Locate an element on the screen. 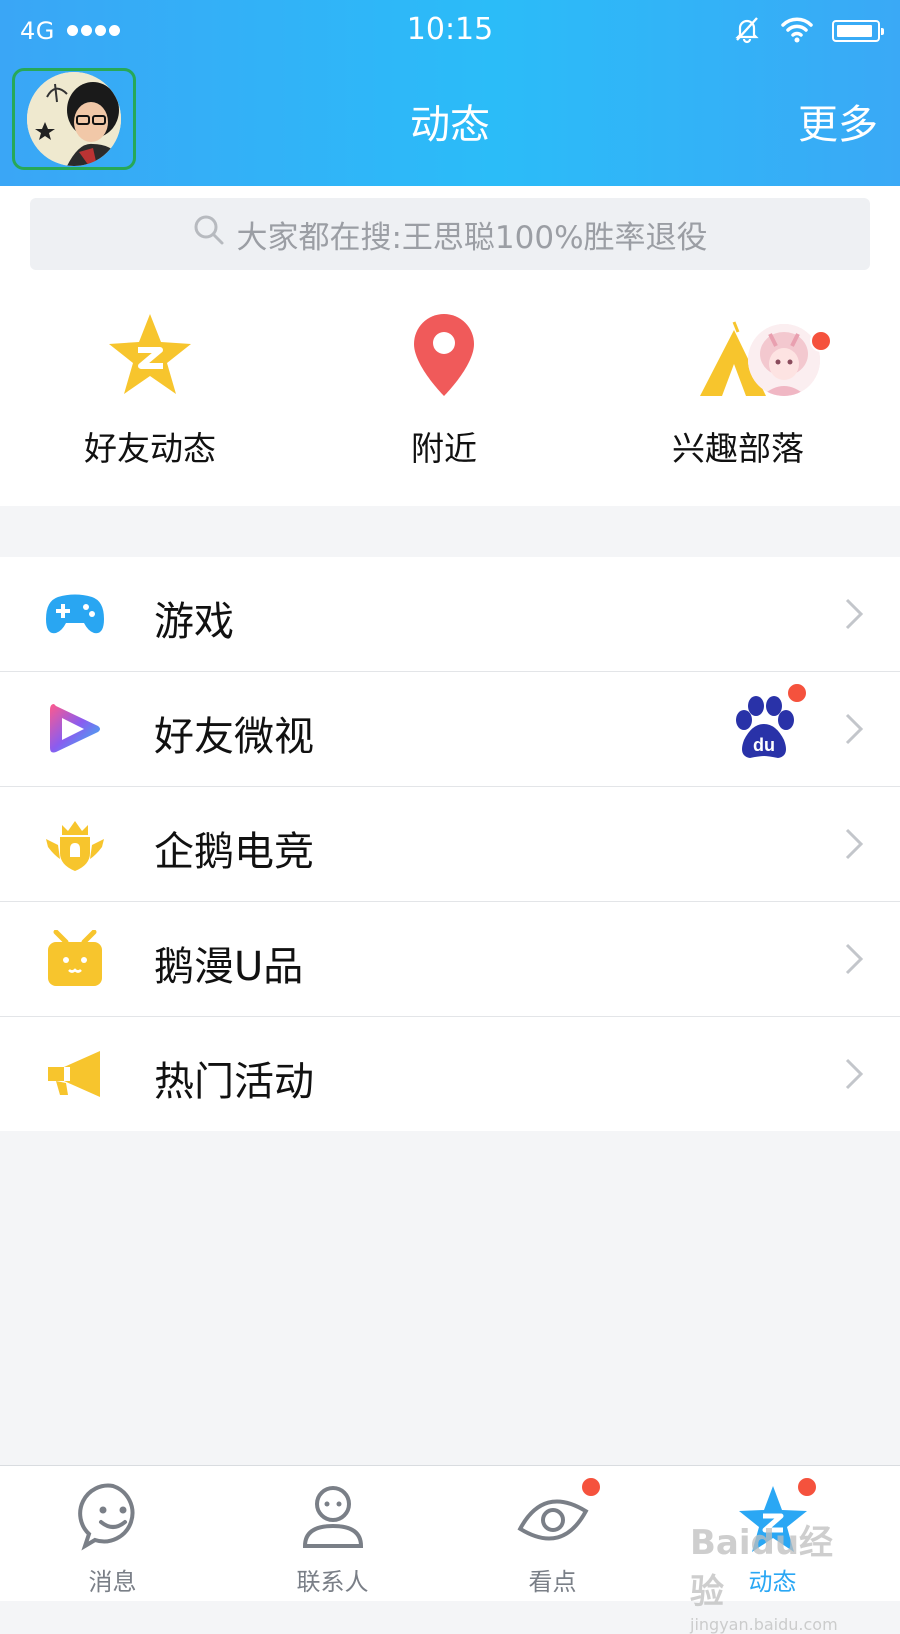  list-item-games: 游戏 is located at coordinates (450, 614).